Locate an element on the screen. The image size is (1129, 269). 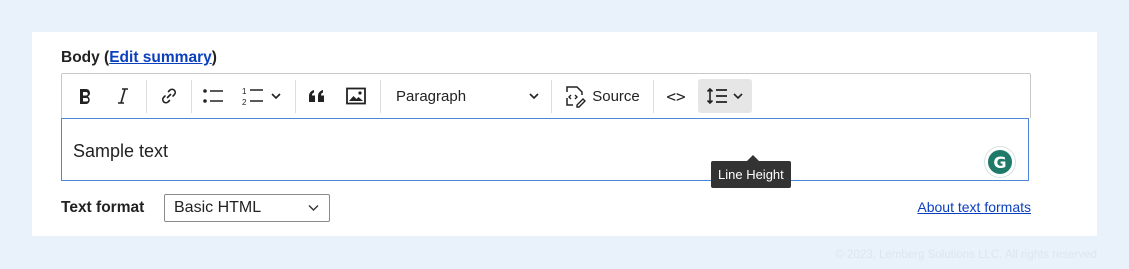
line-height-button is located at coordinates (725, 96).